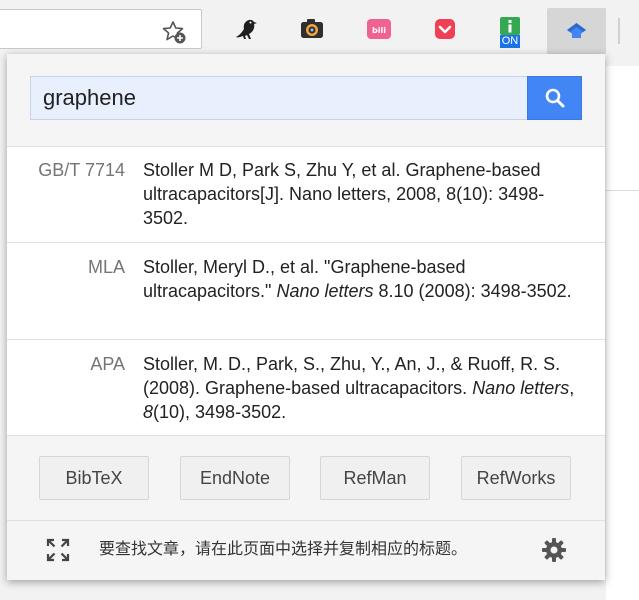 This screenshot has width=639, height=600. I want to click on popup-footer: 要查找文章，请在此页面中选择并复制相应的标题。, so click(306, 550).